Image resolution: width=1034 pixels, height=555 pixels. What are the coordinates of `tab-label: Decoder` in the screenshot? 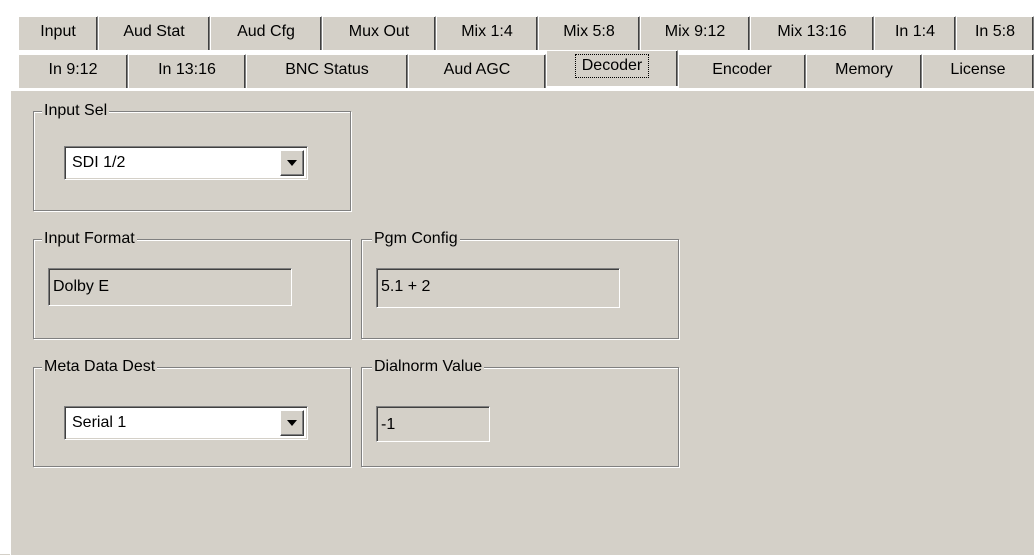 It's located at (612, 66).